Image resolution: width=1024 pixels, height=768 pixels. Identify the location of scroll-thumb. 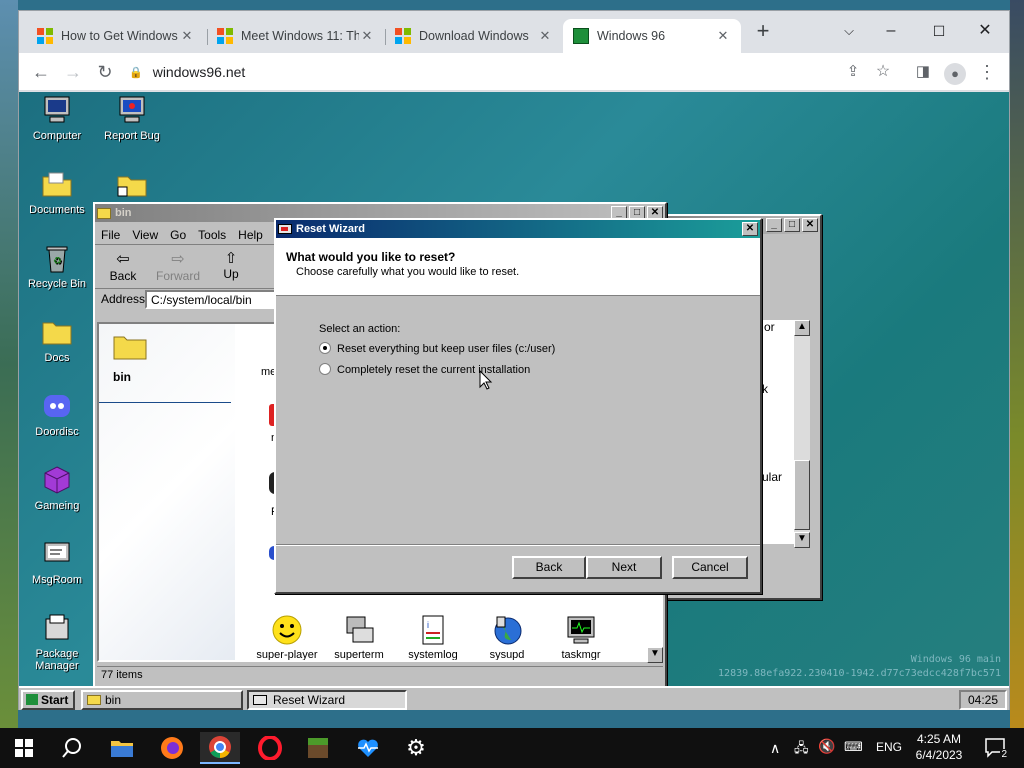
(802, 495).